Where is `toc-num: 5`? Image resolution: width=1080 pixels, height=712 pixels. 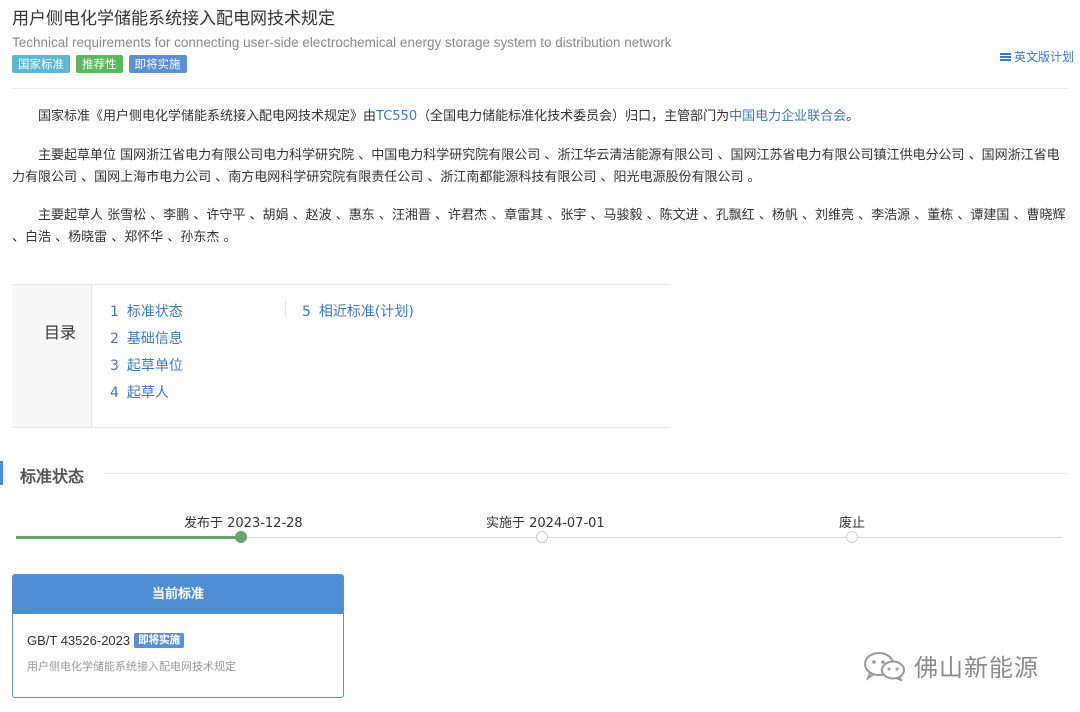
toc-num: 5 is located at coordinates (306, 312).